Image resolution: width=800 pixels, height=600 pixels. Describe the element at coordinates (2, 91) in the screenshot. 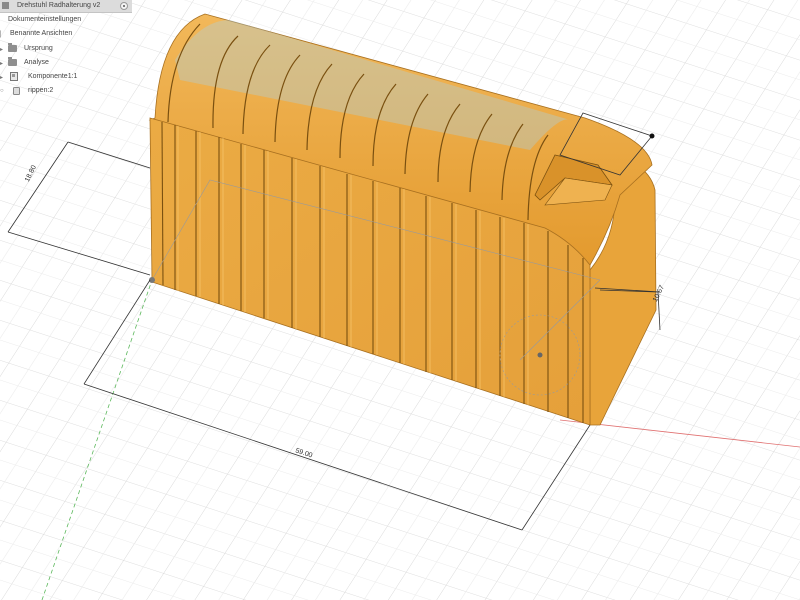

I see `visibility-icon: ○` at that location.